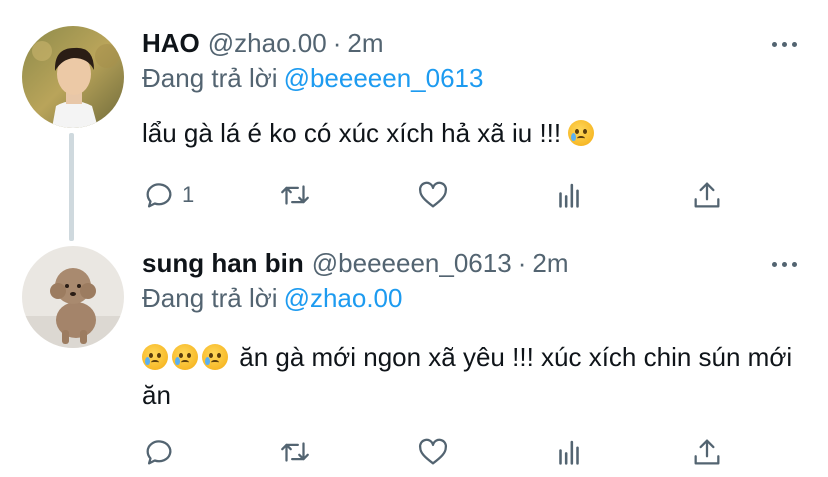  I want to click on thread-line, so click(71, 187).